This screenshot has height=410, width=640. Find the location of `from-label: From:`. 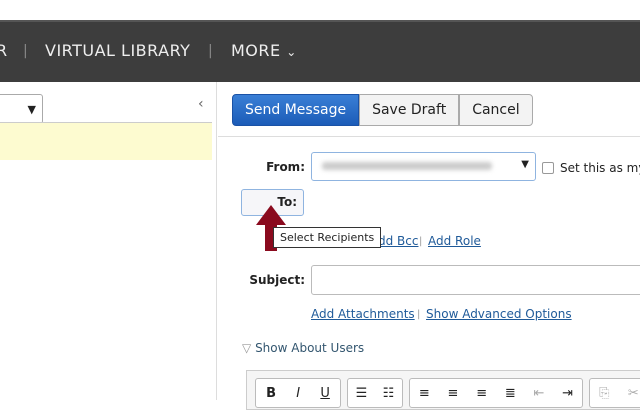

from-label: From: is located at coordinates (285, 167).